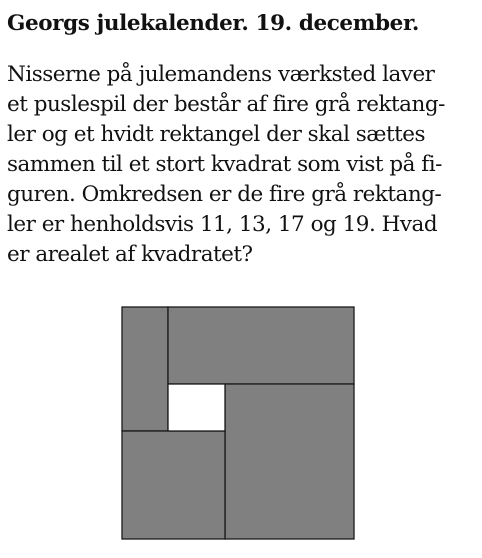  I want to click on text-line: Nisserne på julemandens værksted laver, so click(221, 74).